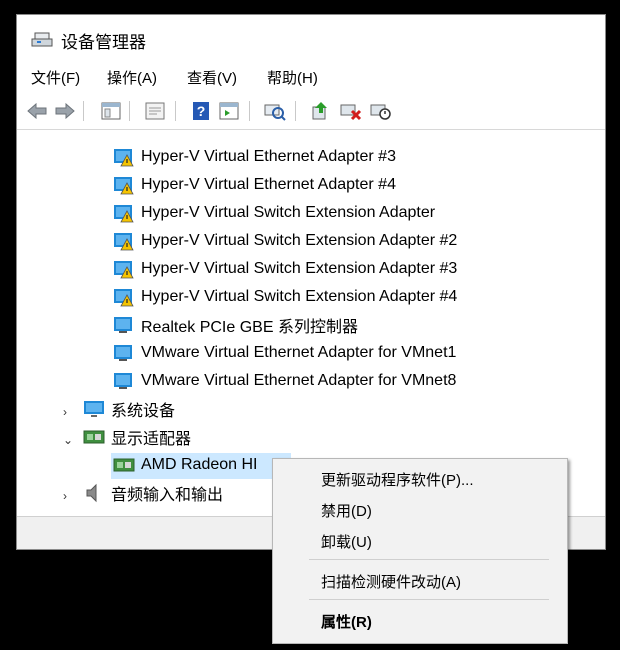 Image resolution: width=620 pixels, height=650 pixels. I want to click on help-icon: ?, so click(201, 111).